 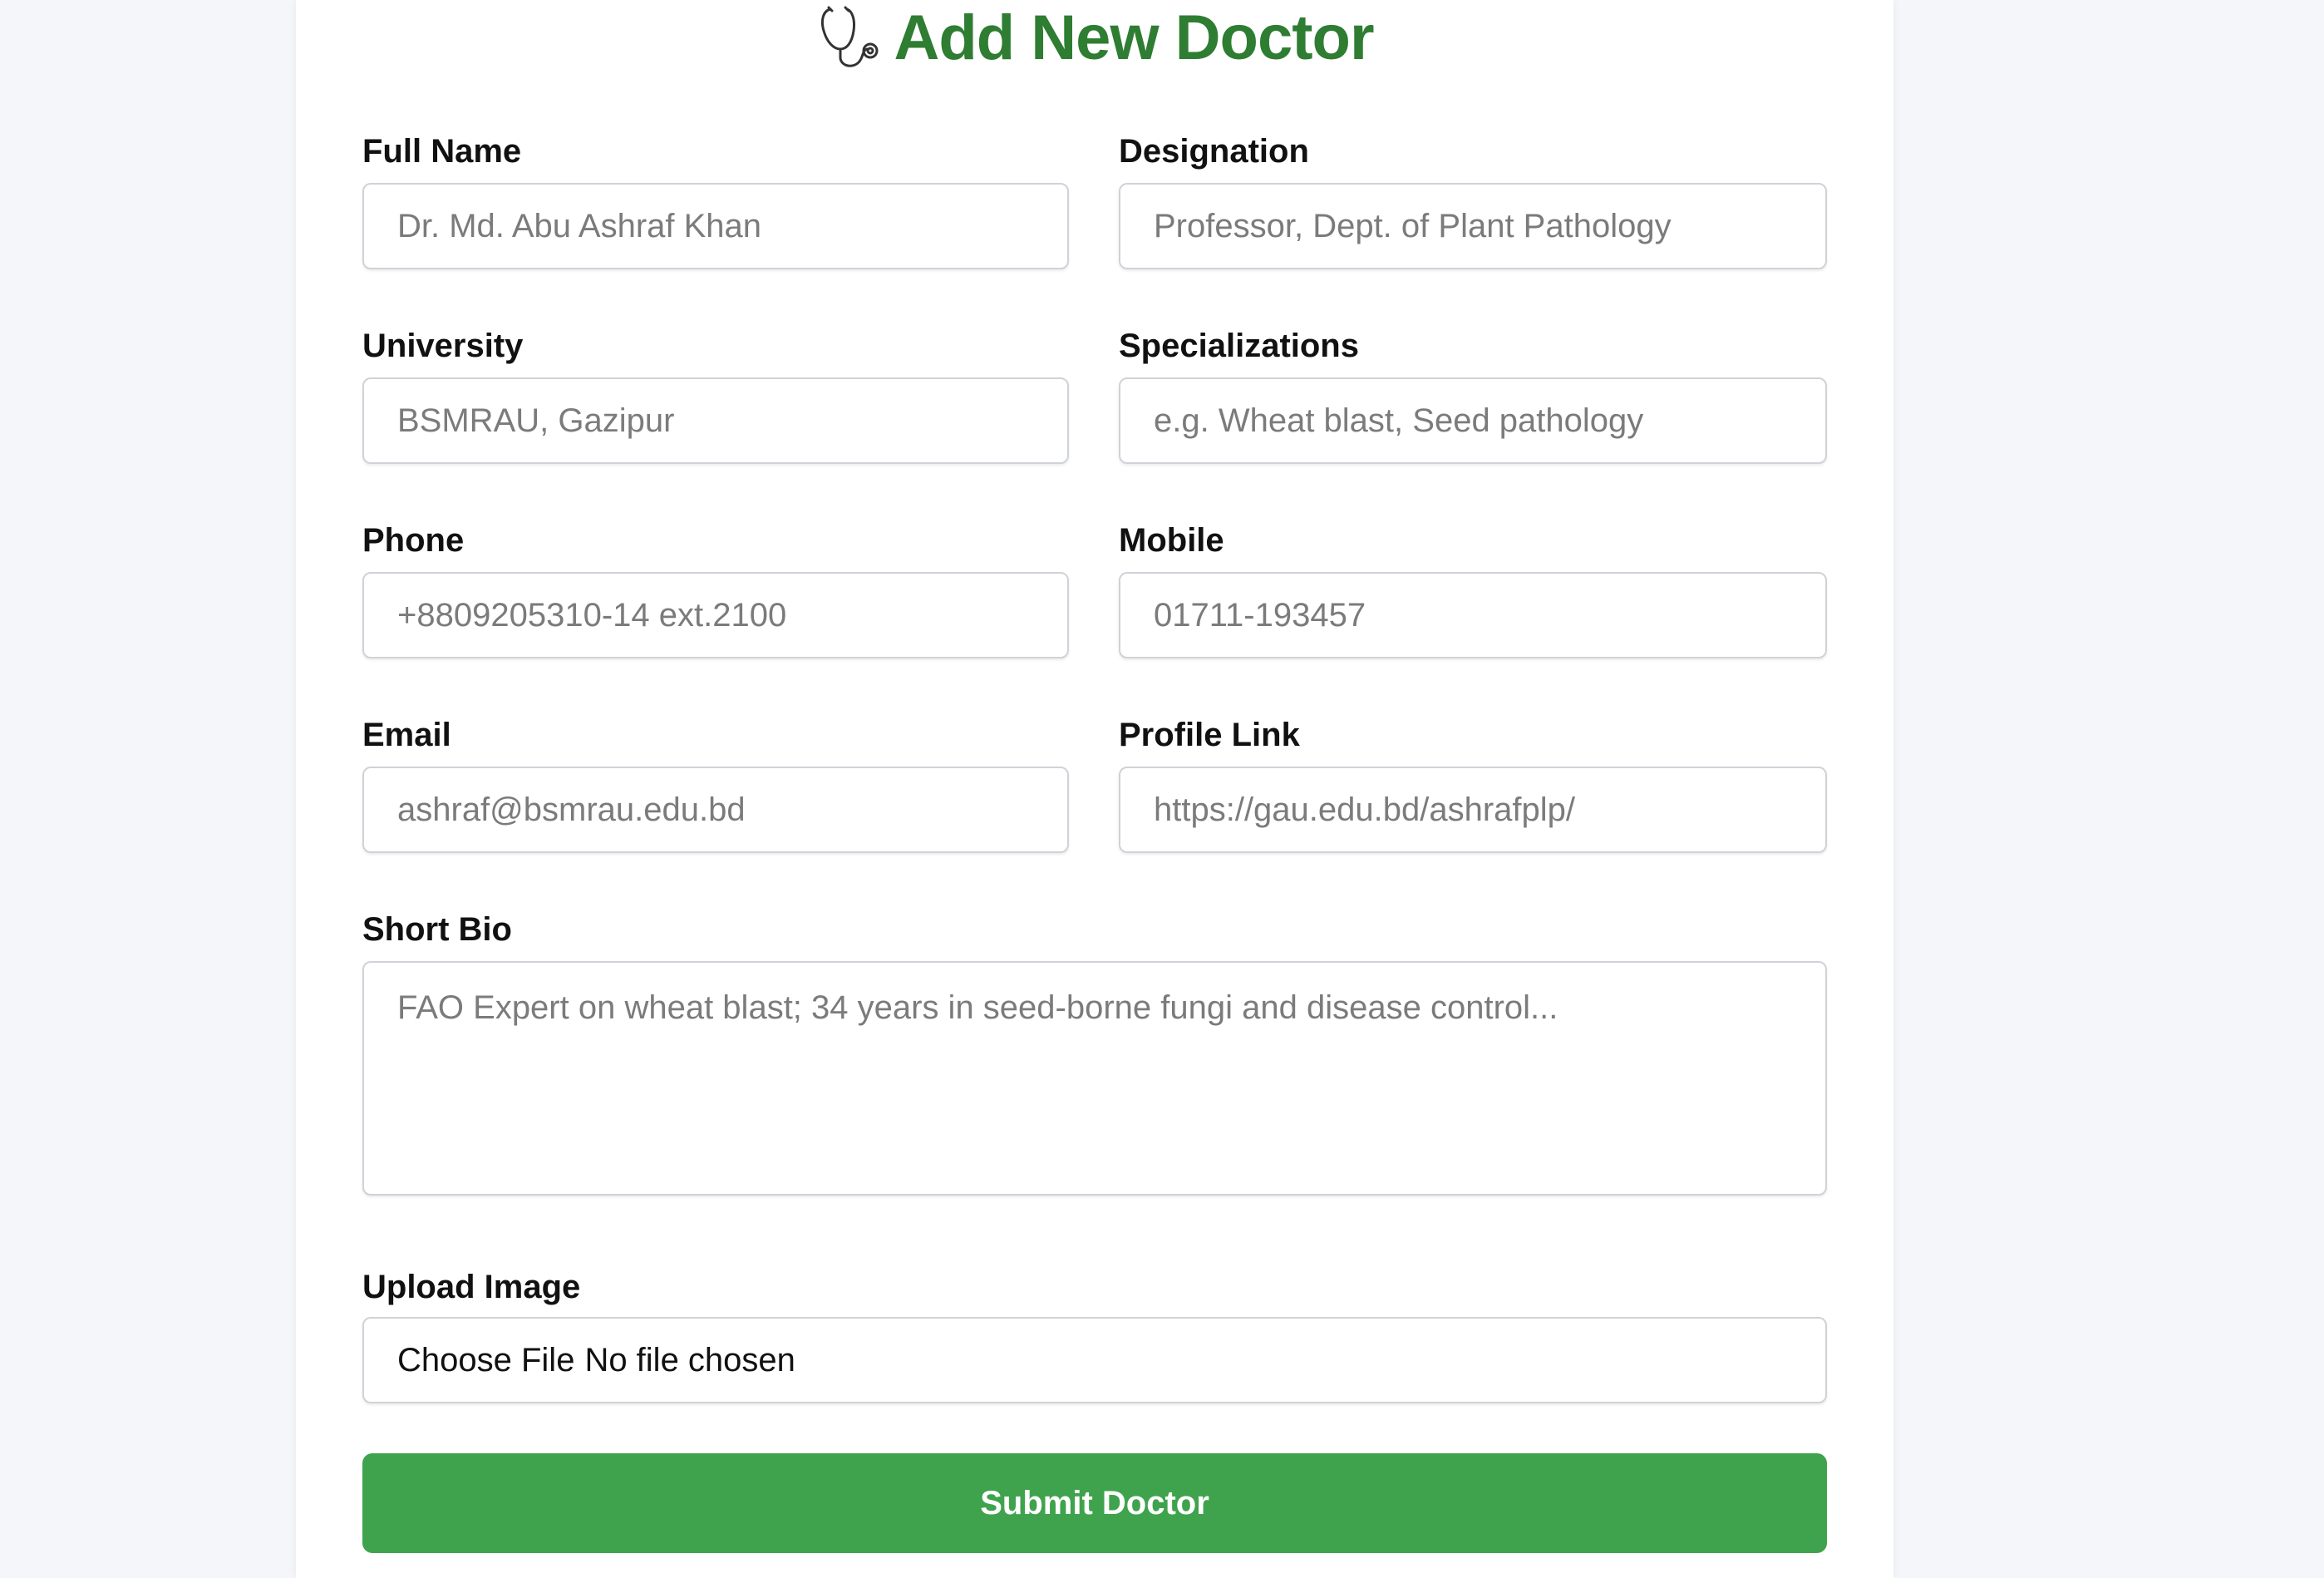 I want to click on profile-link-input, so click(x=1473, y=810).